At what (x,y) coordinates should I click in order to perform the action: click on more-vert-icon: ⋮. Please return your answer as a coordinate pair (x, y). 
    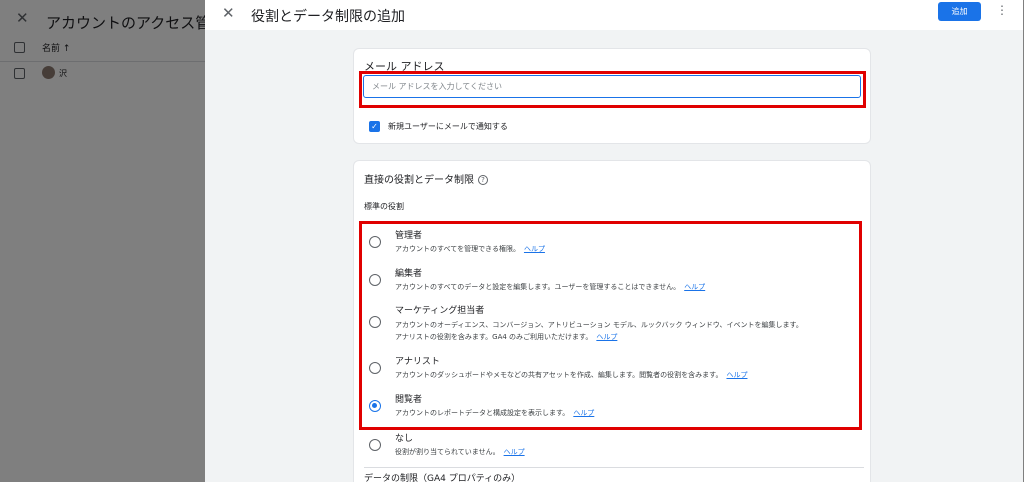
    Looking at the image, I should click on (1002, 10).